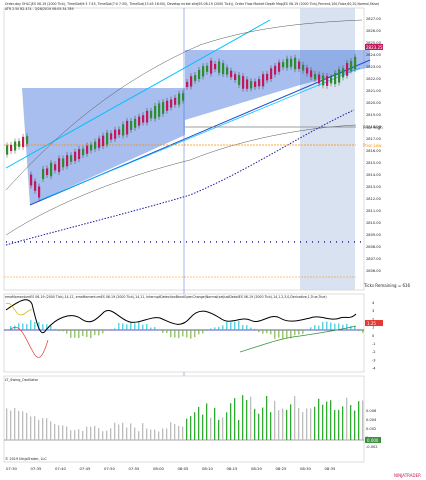  I want to click on momentum-axis-label: -2, so click(374, 352).